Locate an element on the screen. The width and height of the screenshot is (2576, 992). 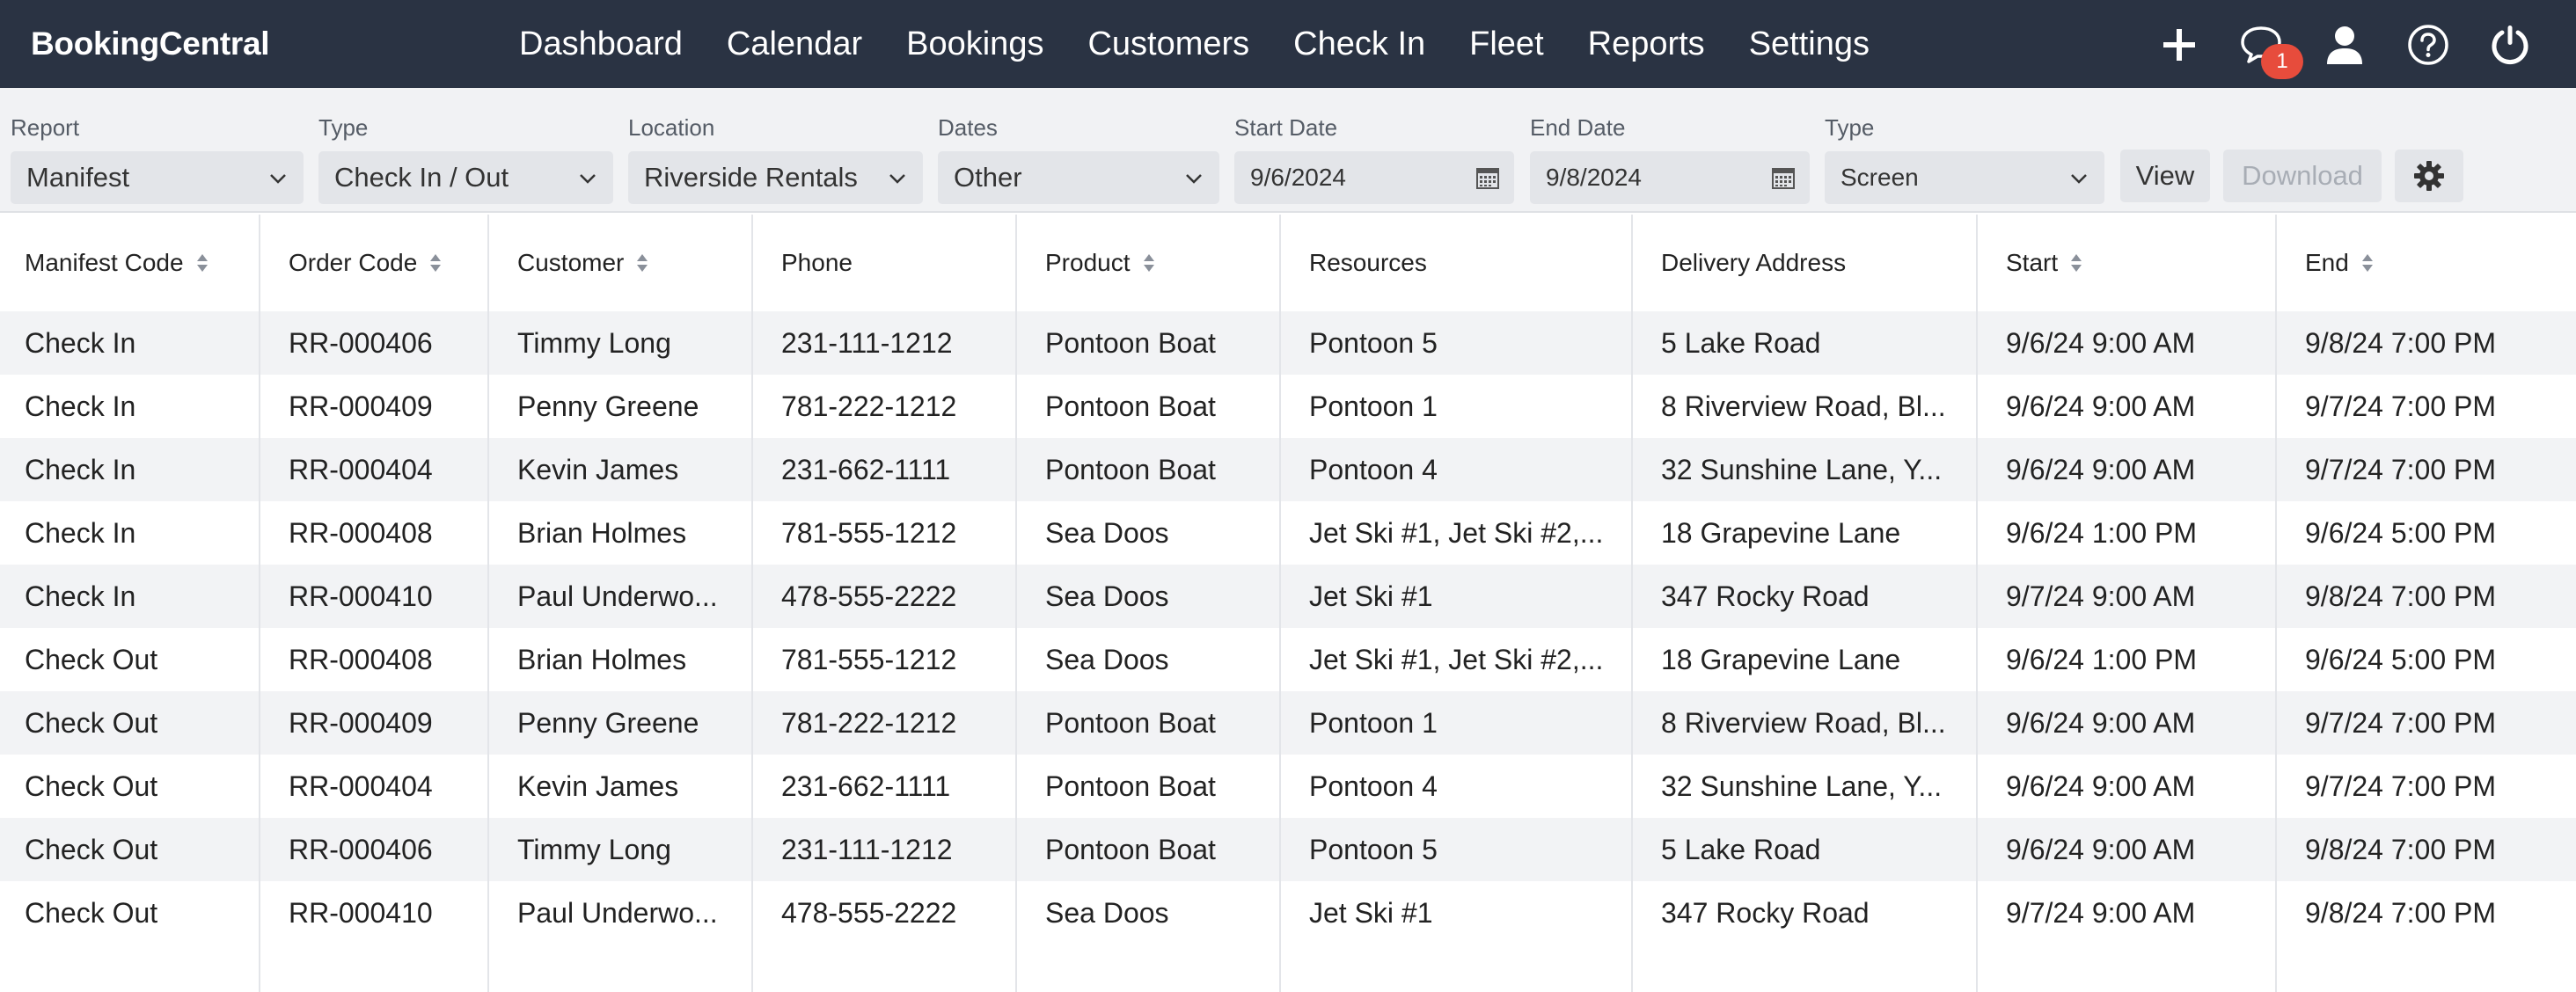
header-manifest-code: Manifest Code is located at coordinates (117, 263).